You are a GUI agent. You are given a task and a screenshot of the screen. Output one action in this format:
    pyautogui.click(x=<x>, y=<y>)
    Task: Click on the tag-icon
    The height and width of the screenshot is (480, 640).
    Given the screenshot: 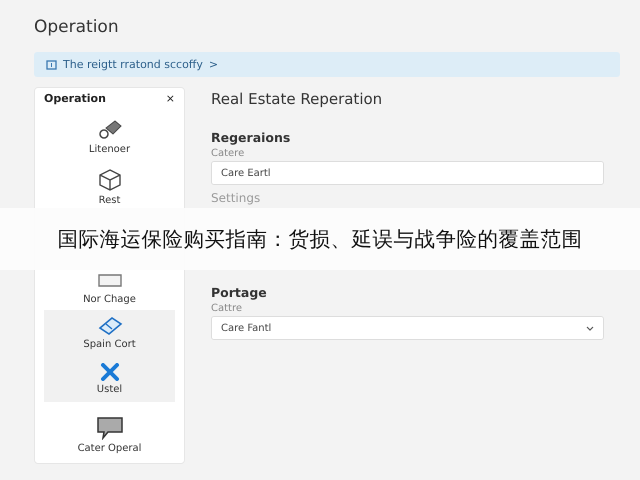 What is the action you would take?
    pyautogui.click(x=109, y=130)
    